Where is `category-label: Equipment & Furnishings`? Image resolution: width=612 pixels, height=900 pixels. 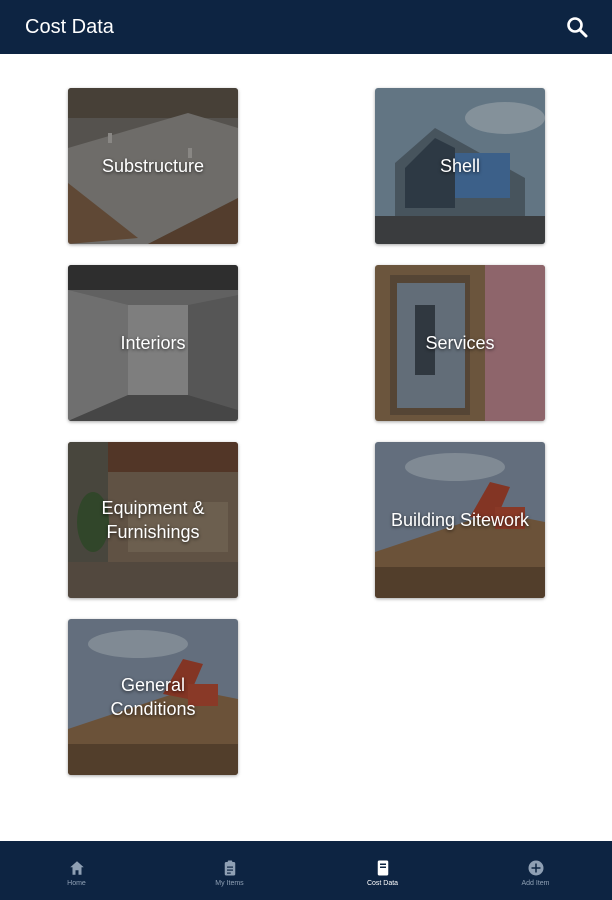 category-label: Equipment & Furnishings is located at coordinates (153, 520).